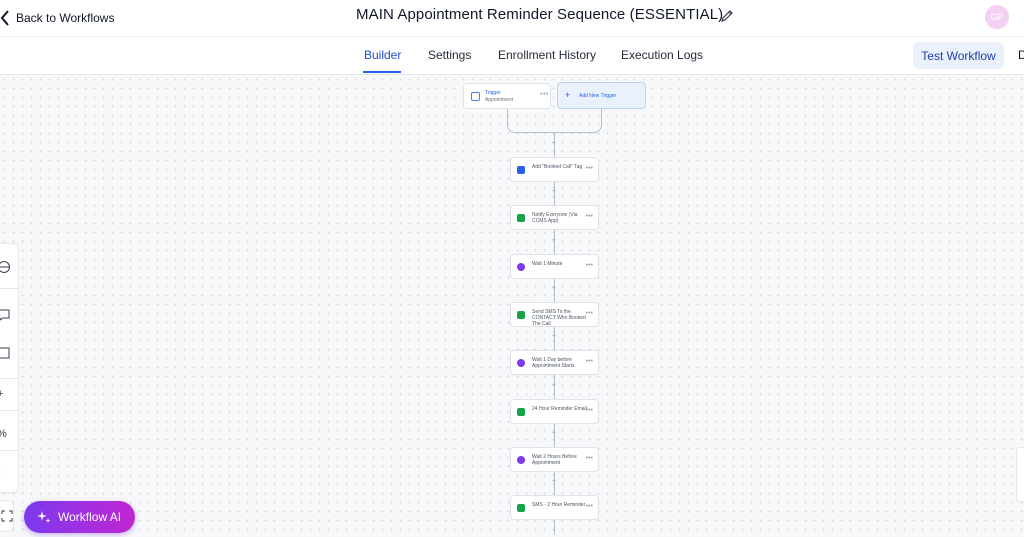 This screenshot has width=1024, height=537. I want to click on workflow-step-node: 24 Hour Reminder Email •••, so click(554, 411).